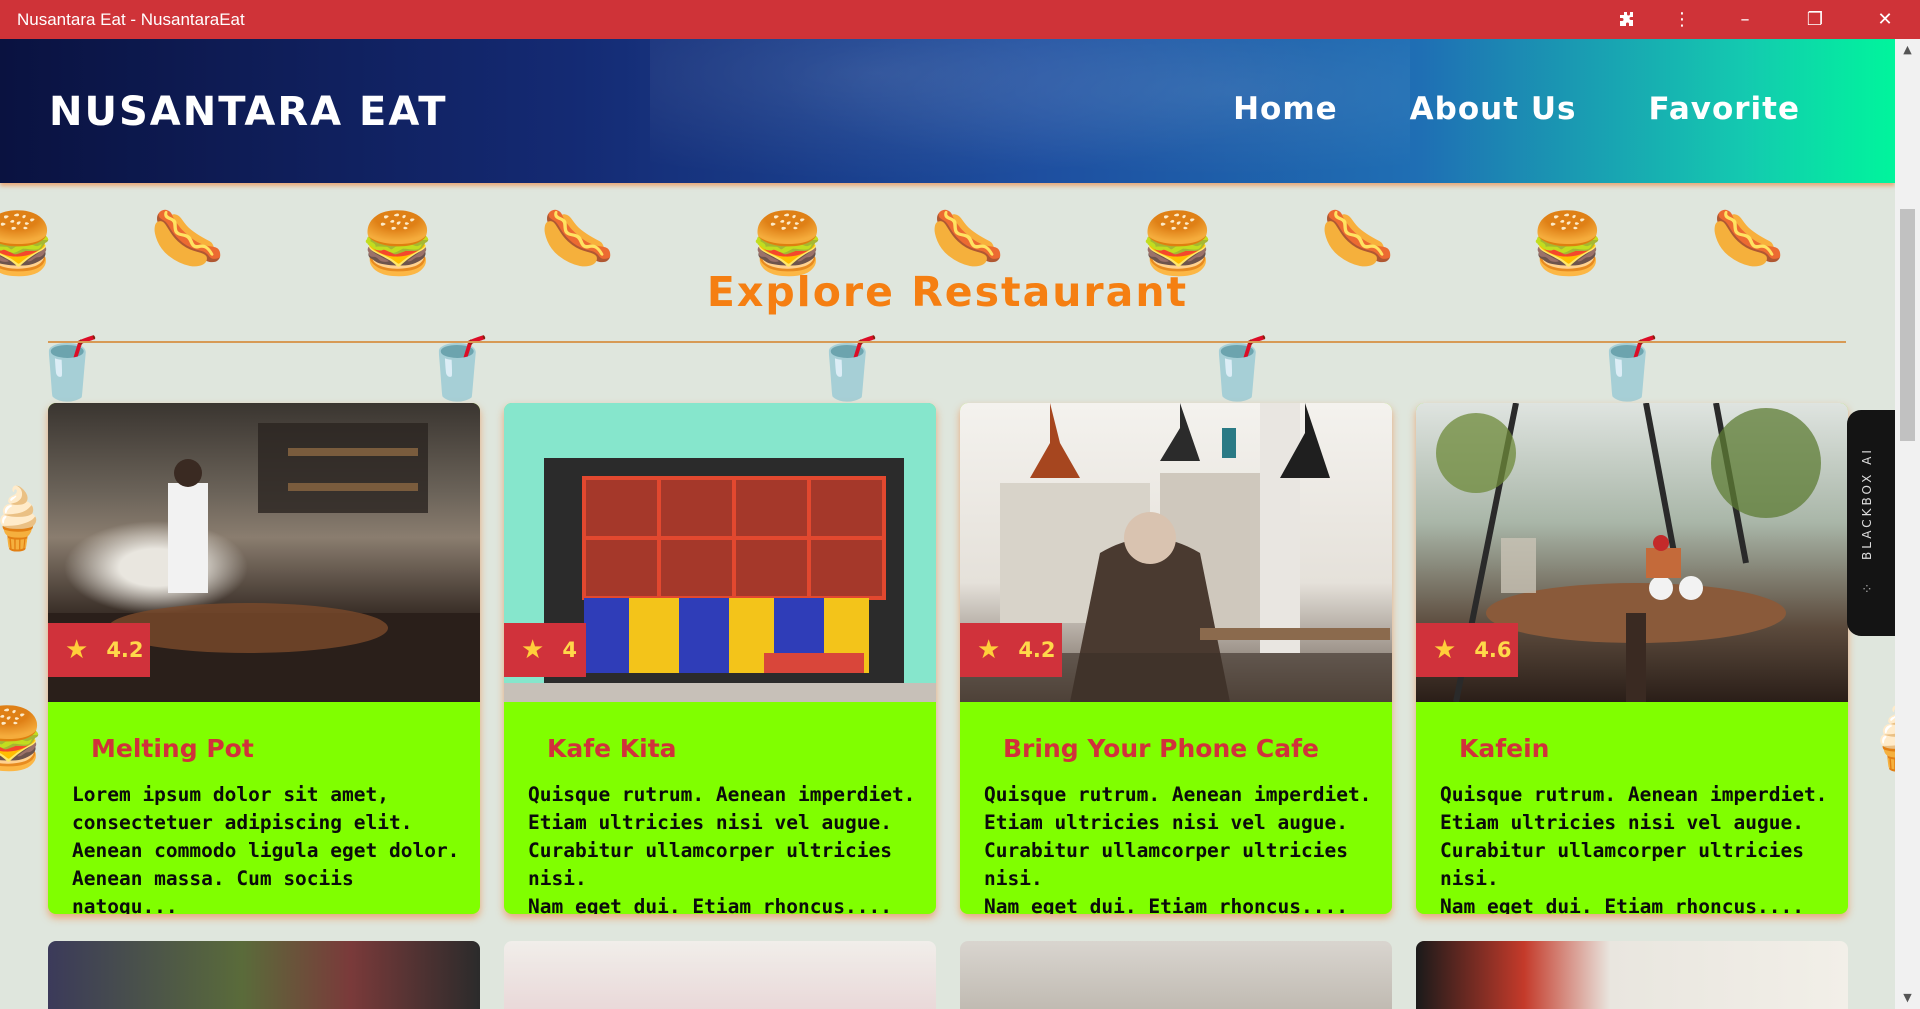 Image resolution: width=1920 pixels, height=1009 pixels. I want to click on nav-home: Home, so click(1285, 109).